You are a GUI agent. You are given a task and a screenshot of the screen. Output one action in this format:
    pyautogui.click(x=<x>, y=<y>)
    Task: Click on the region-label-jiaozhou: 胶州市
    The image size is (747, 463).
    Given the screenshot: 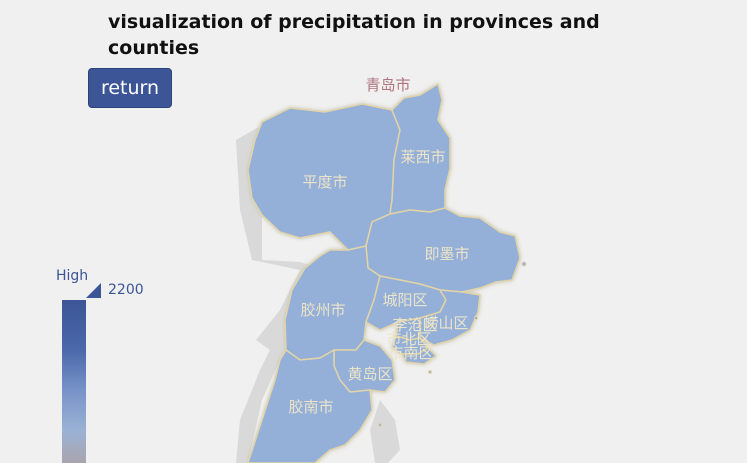 What is the action you would take?
    pyautogui.click(x=322, y=310)
    